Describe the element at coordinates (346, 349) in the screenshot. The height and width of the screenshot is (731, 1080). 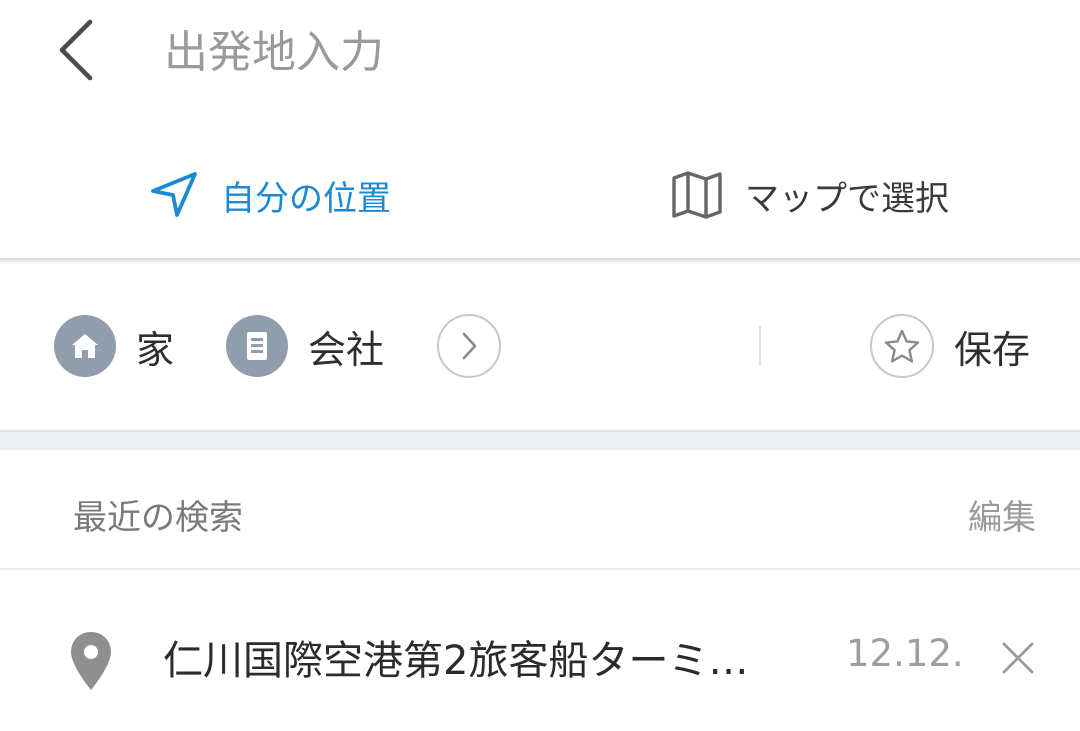
I see `favorite-work-label: 会社` at that location.